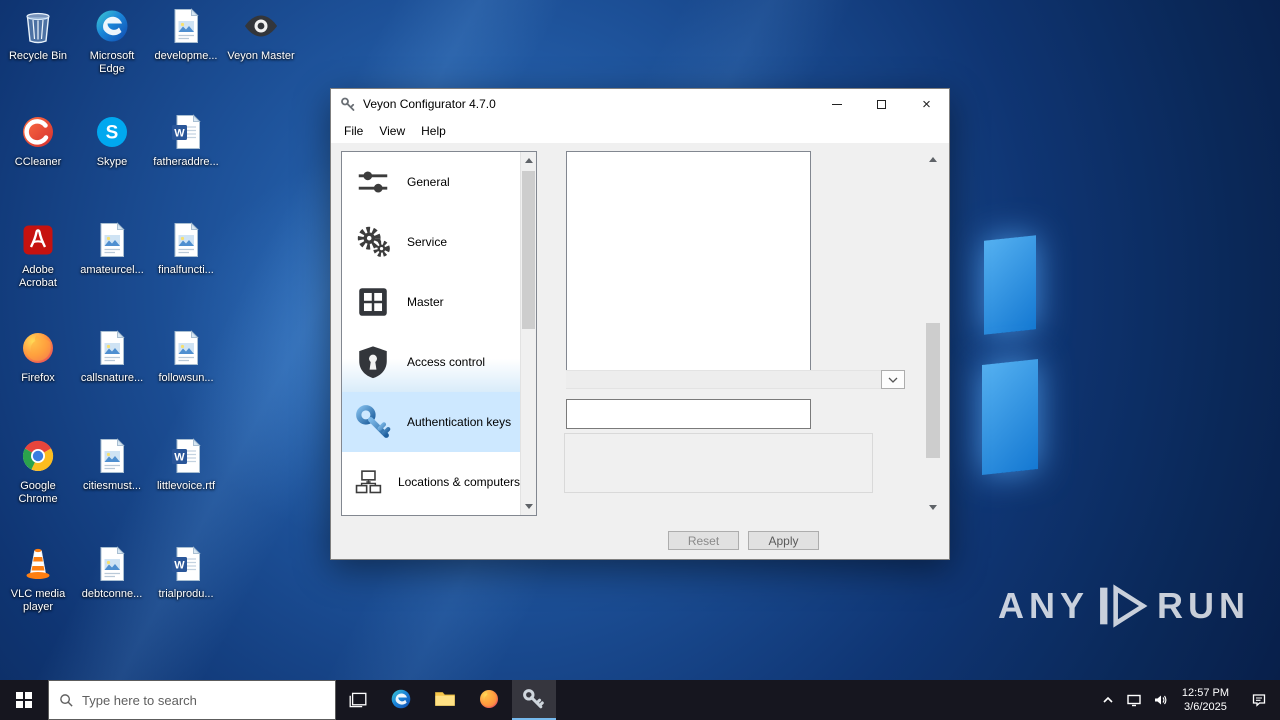 This screenshot has width=1280, height=720. What do you see at coordinates (425, 302) in the screenshot?
I see `sidebar-item-label: Master` at bounding box center [425, 302].